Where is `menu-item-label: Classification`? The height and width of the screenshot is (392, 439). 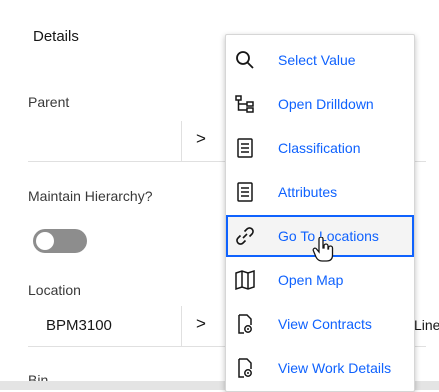
menu-item-label: Classification is located at coordinates (319, 148).